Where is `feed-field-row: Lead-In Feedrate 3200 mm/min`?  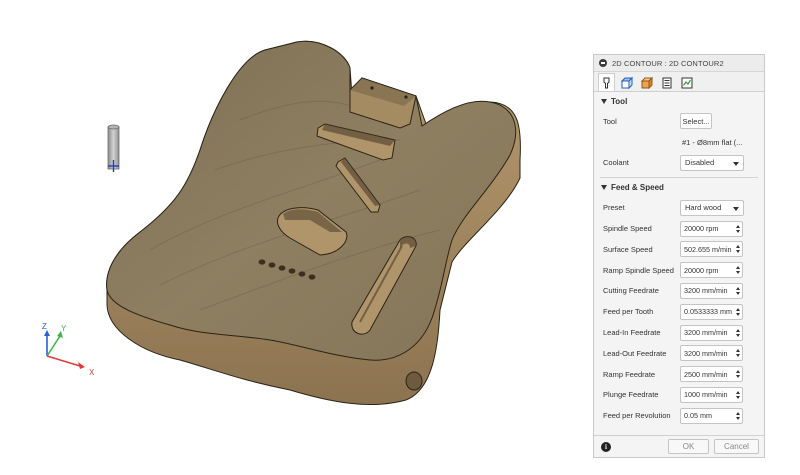
feed-field-row: Lead-In Feedrate 3200 mm/min is located at coordinates (679, 332).